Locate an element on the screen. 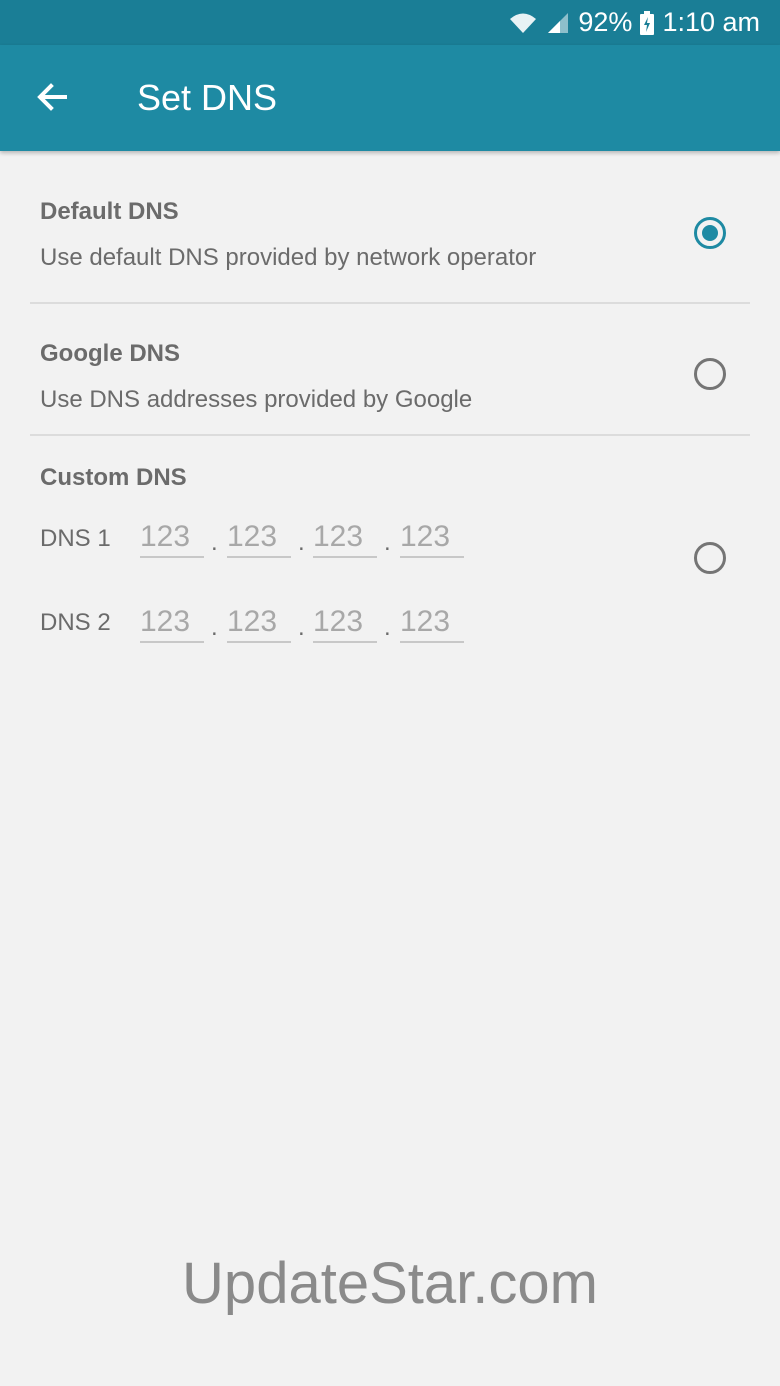 The image size is (780, 1386). dns2-octet-1-input is located at coordinates (172, 623).